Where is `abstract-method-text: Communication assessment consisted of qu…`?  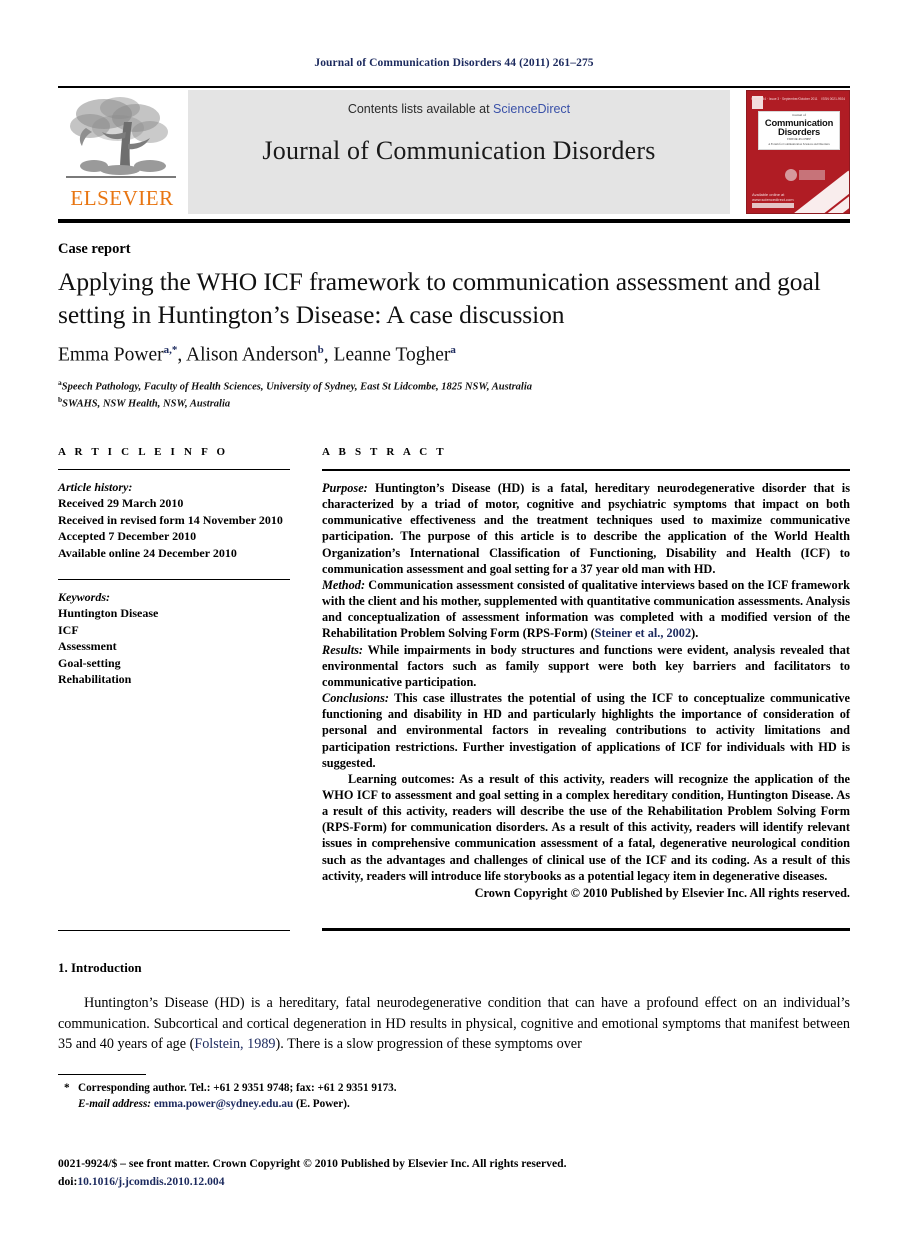
abstract-method-text: Communication assessment consisted of qu… is located at coordinates (586, 609).